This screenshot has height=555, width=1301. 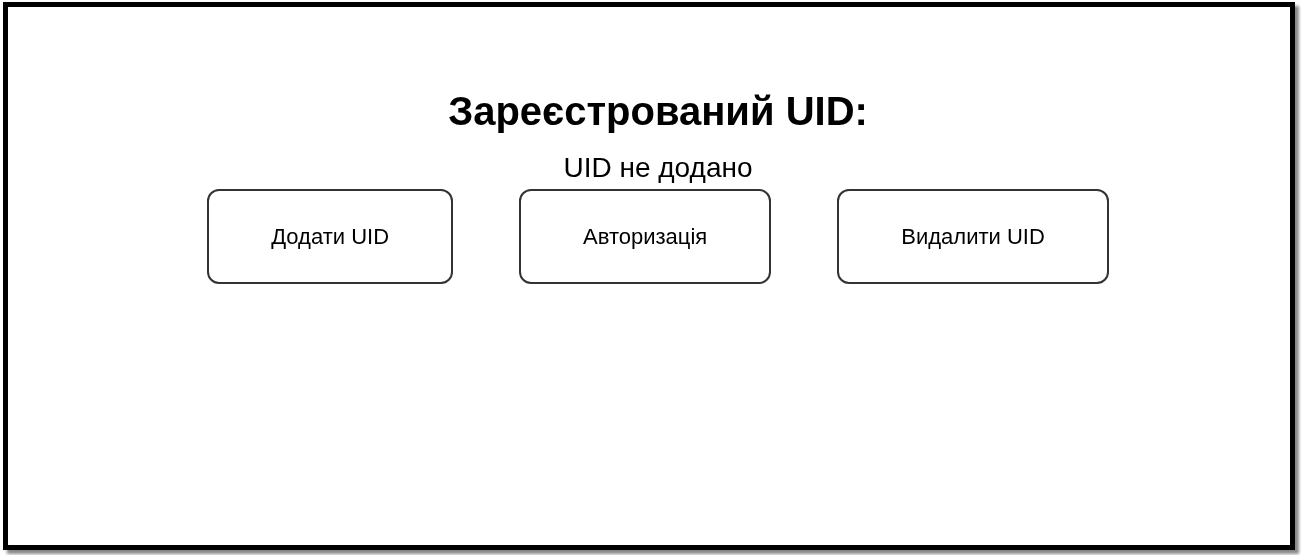 I want to click on uid-status-text: UID не додано, so click(x=658, y=168).